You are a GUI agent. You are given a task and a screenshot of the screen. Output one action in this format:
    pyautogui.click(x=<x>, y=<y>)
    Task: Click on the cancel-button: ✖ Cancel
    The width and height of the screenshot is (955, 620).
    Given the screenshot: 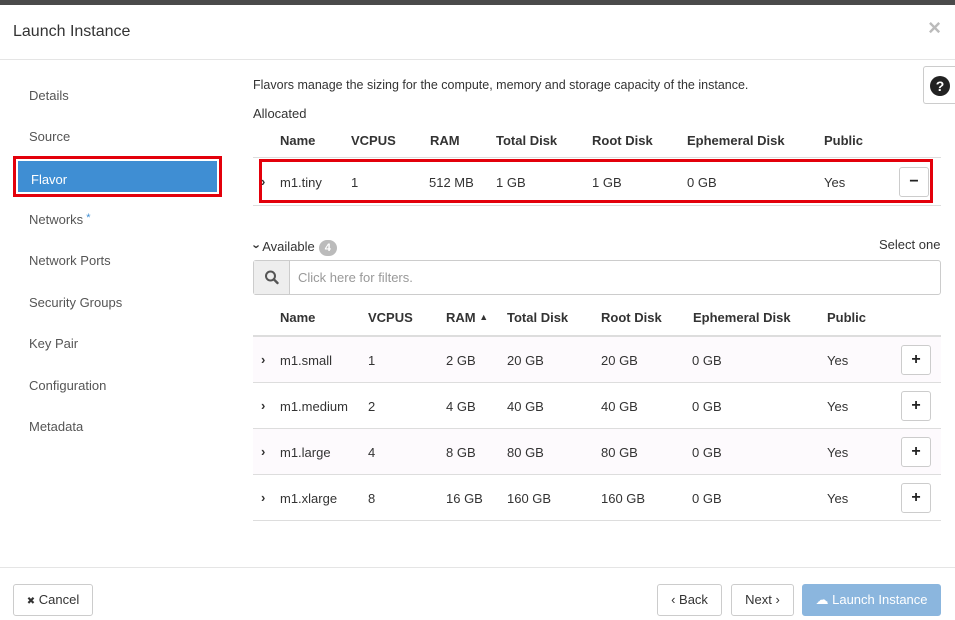 What is the action you would take?
    pyautogui.click(x=53, y=600)
    